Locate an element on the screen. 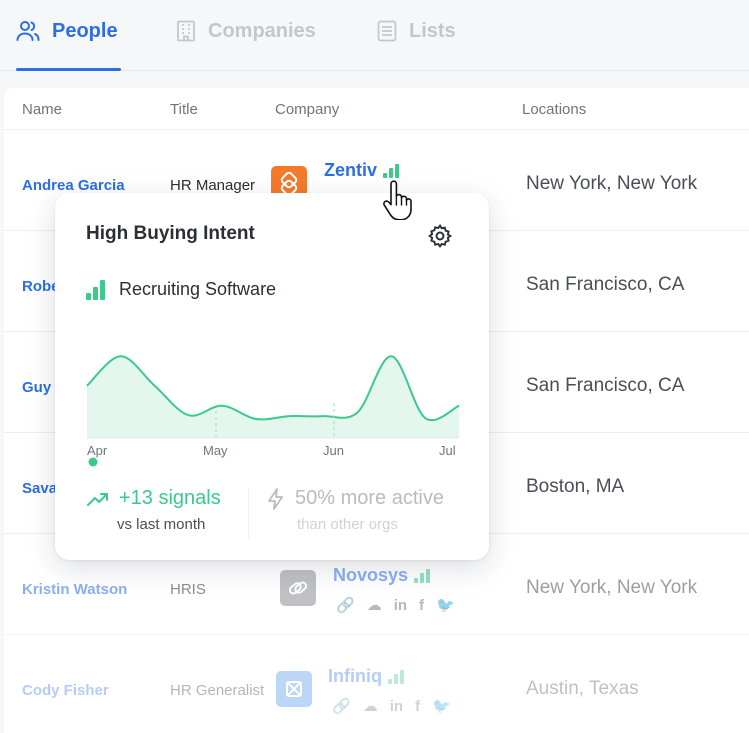 The width and height of the screenshot is (749, 733). intent-trend-chart is located at coordinates (273, 411).